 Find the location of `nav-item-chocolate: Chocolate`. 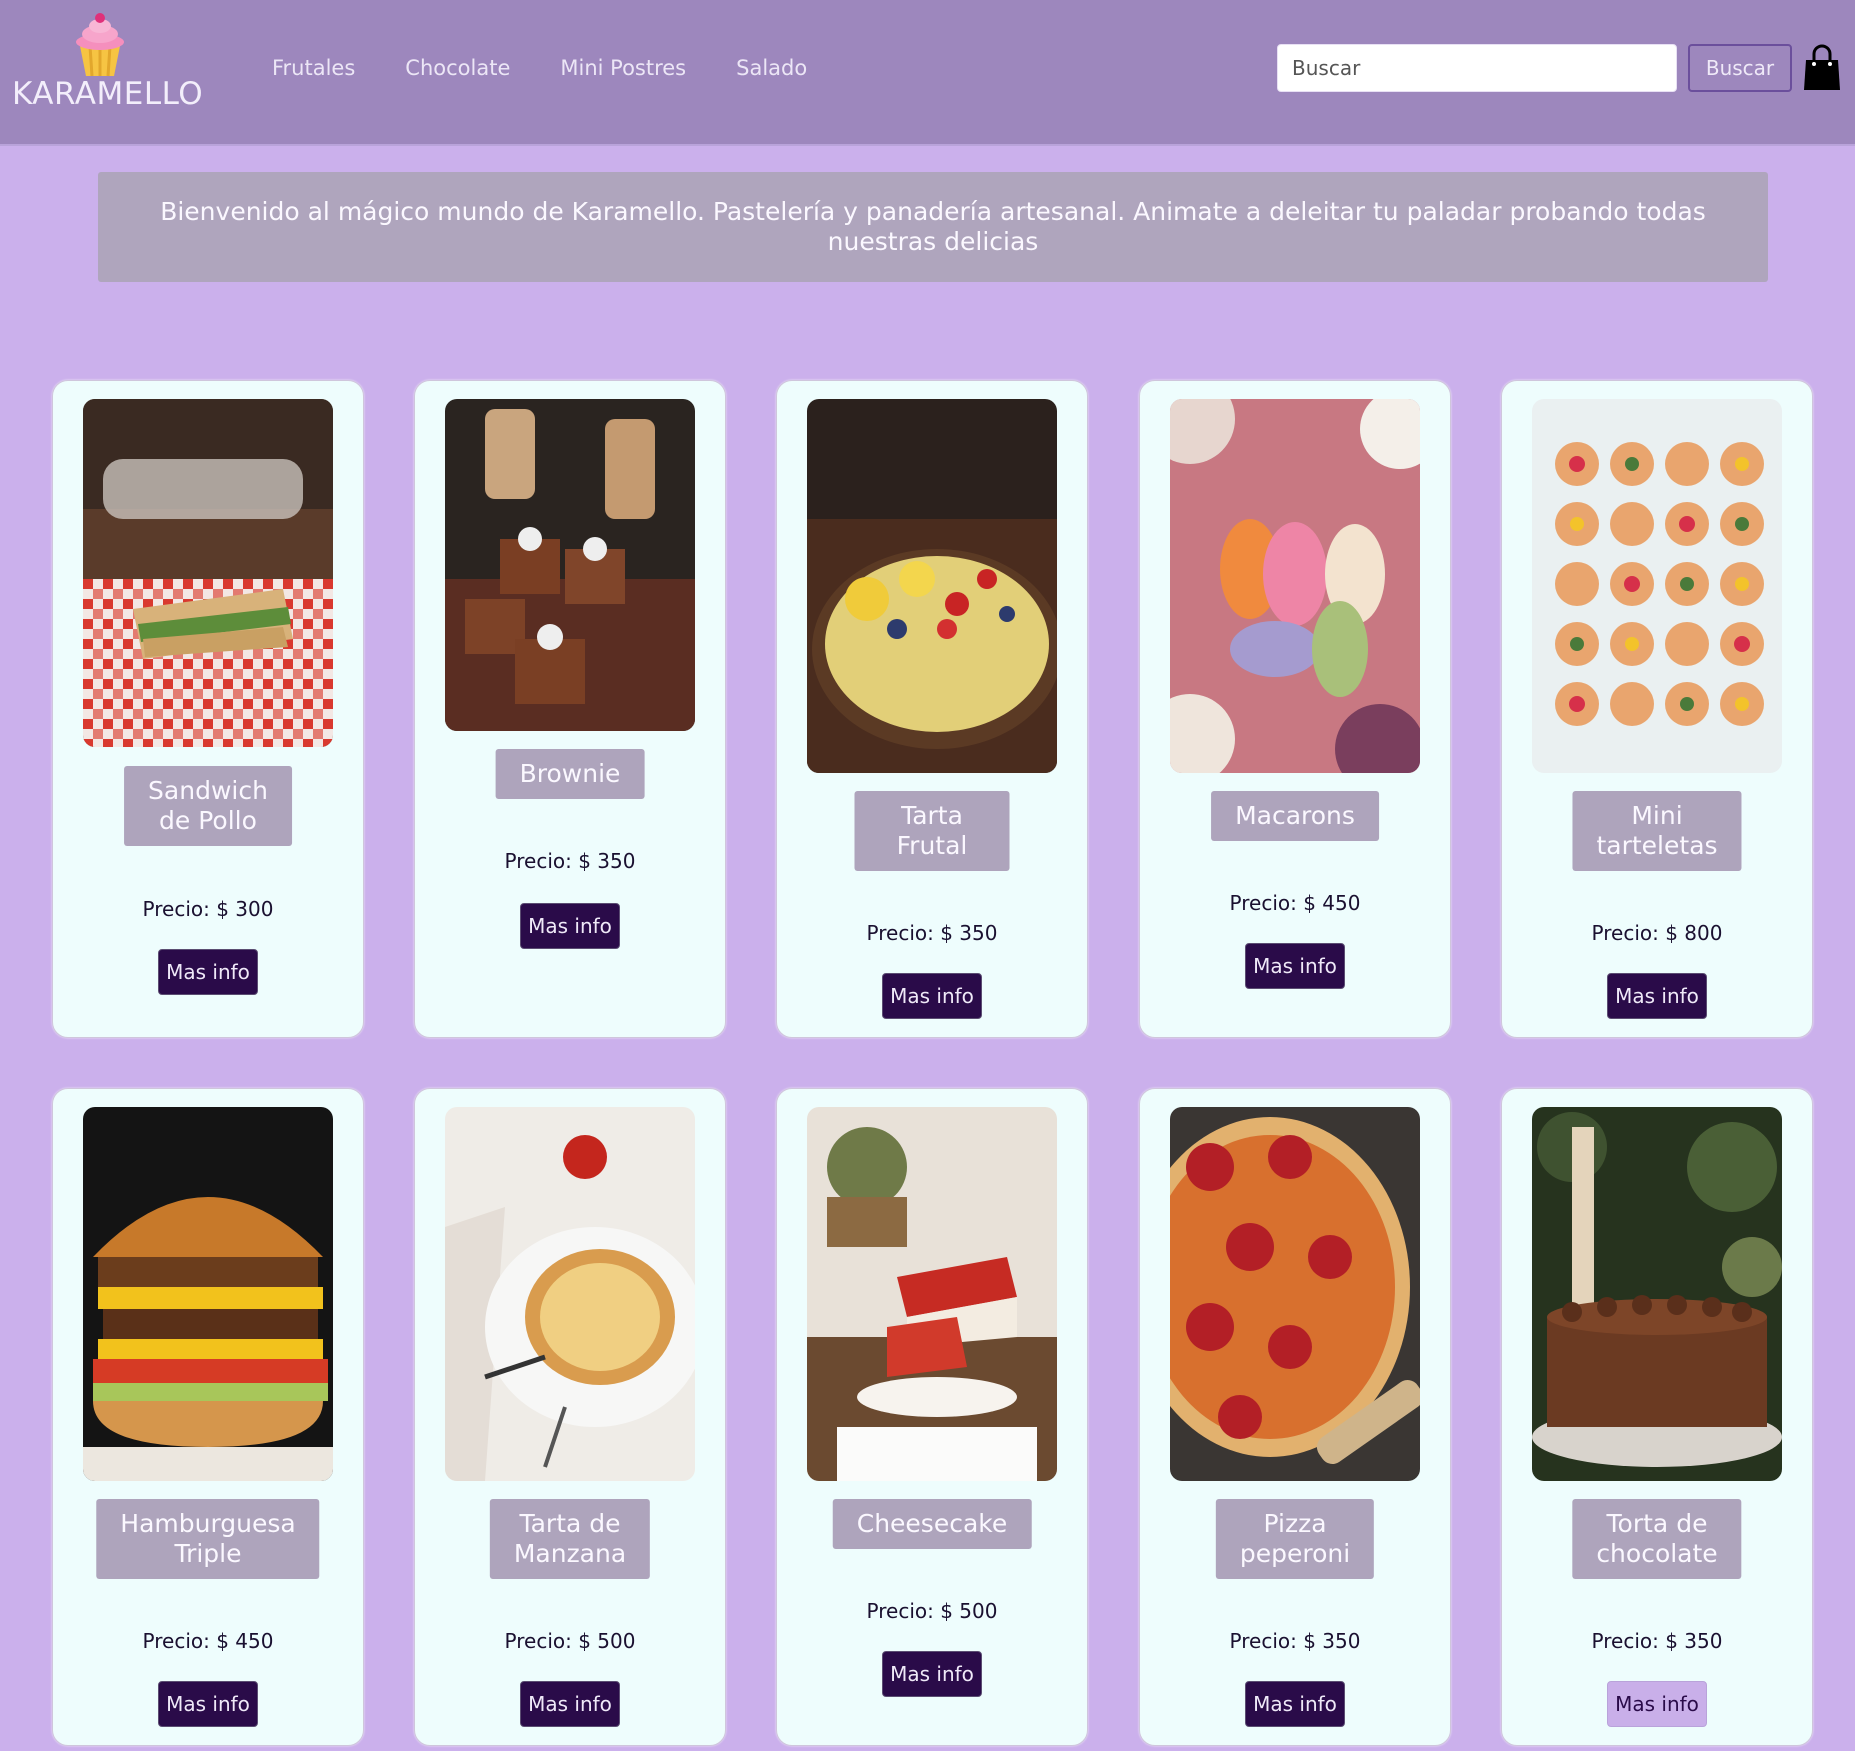

nav-item-chocolate: Chocolate is located at coordinates (457, 70).